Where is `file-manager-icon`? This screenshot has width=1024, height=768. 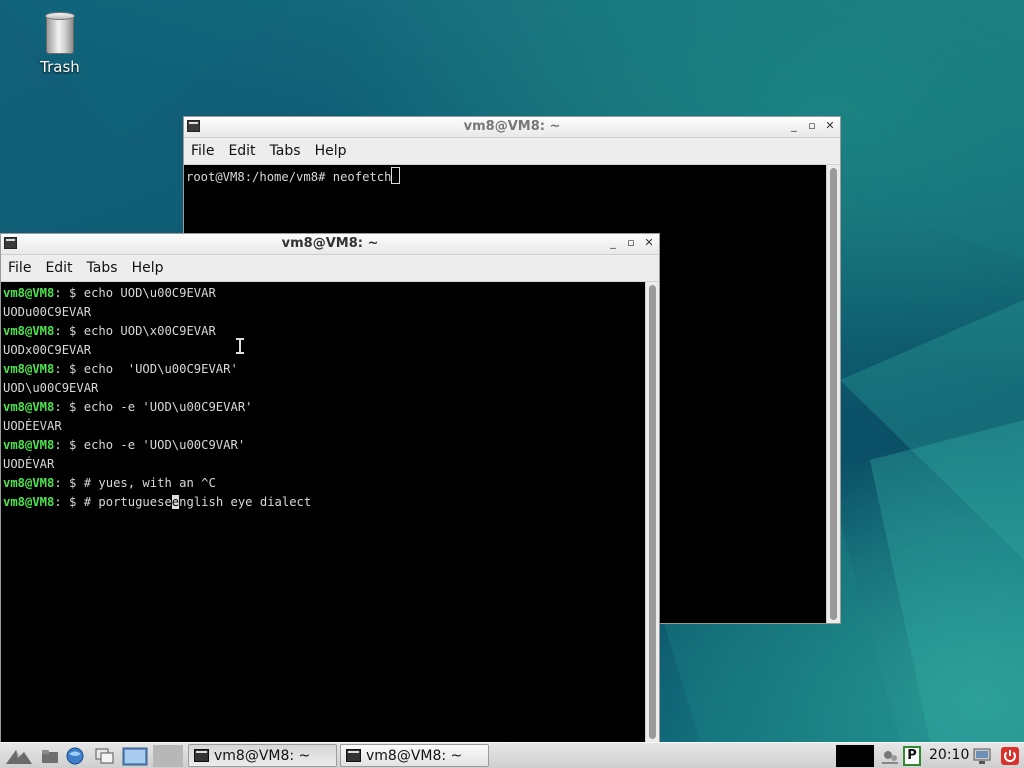
file-manager-icon is located at coordinates (50, 756).